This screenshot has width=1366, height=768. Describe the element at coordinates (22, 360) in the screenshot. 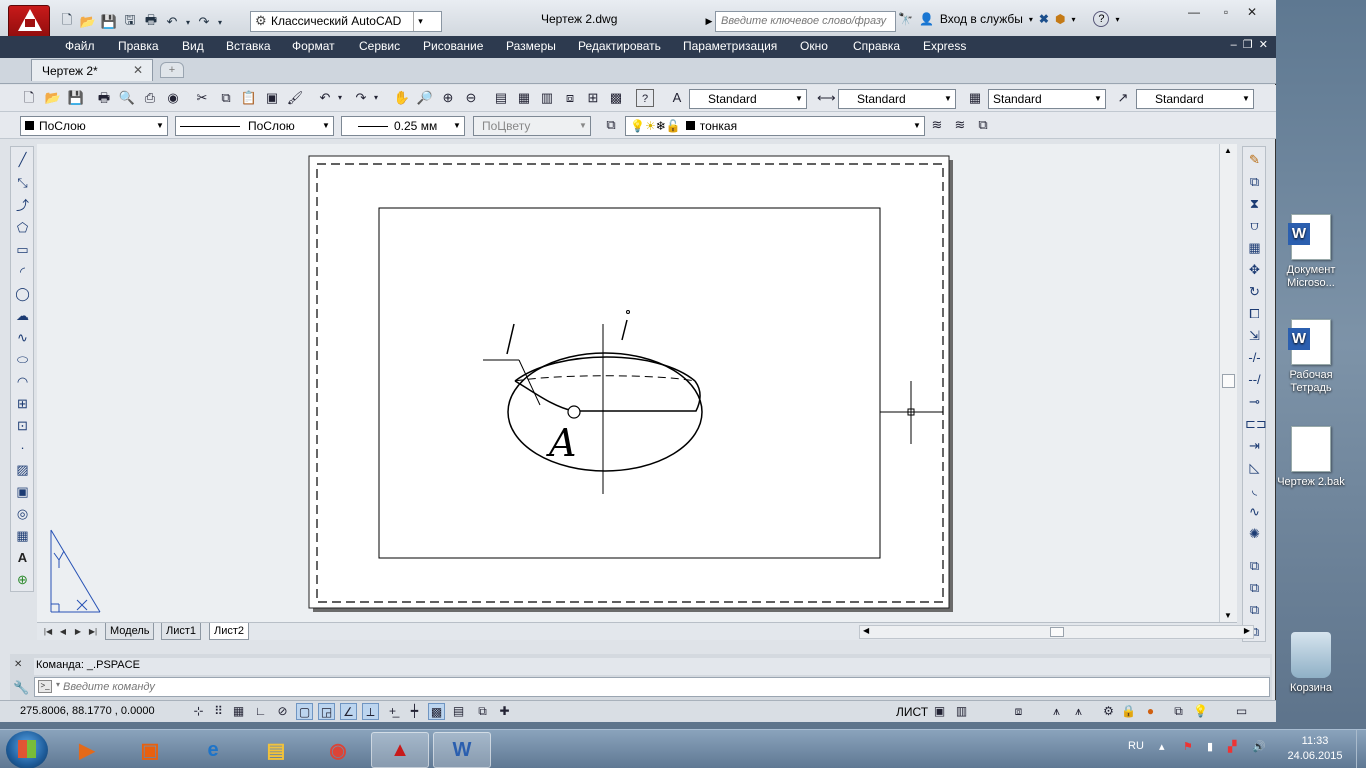

I see `ellipse-icon: ⬭` at that location.